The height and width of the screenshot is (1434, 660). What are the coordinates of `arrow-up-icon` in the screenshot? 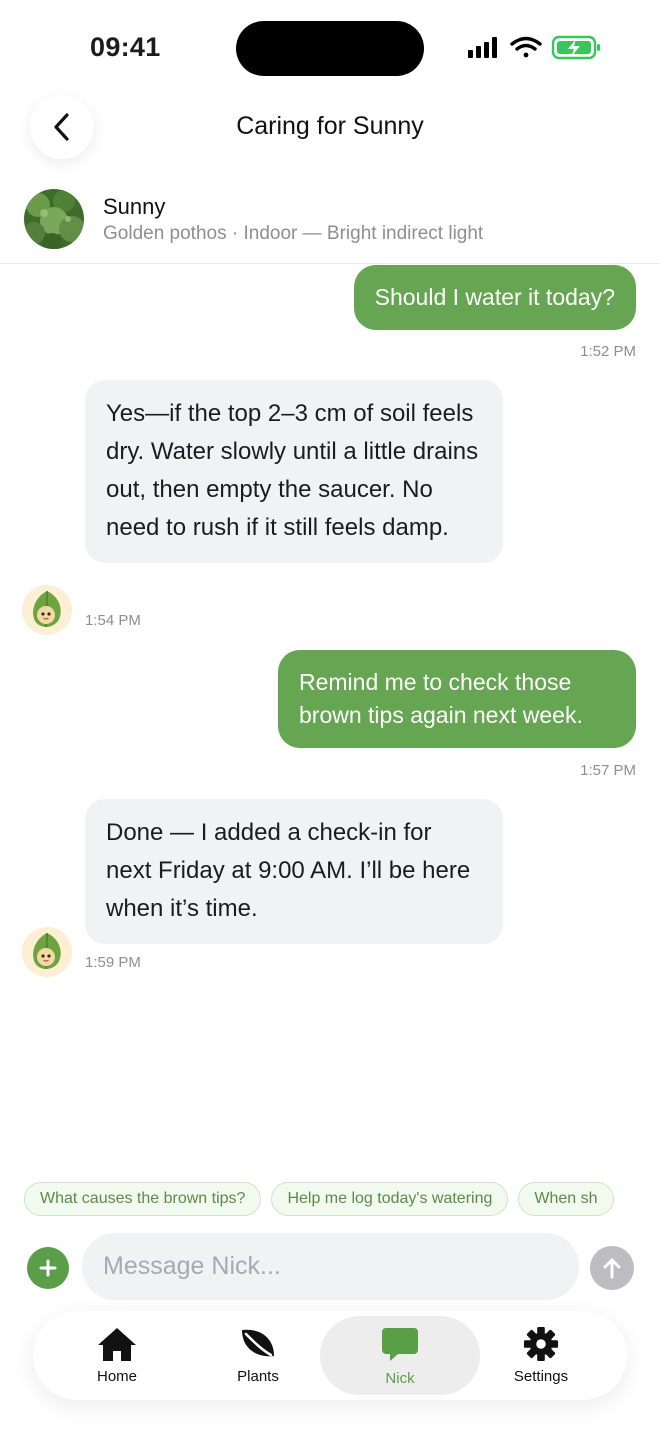 It's located at (612, 1268).